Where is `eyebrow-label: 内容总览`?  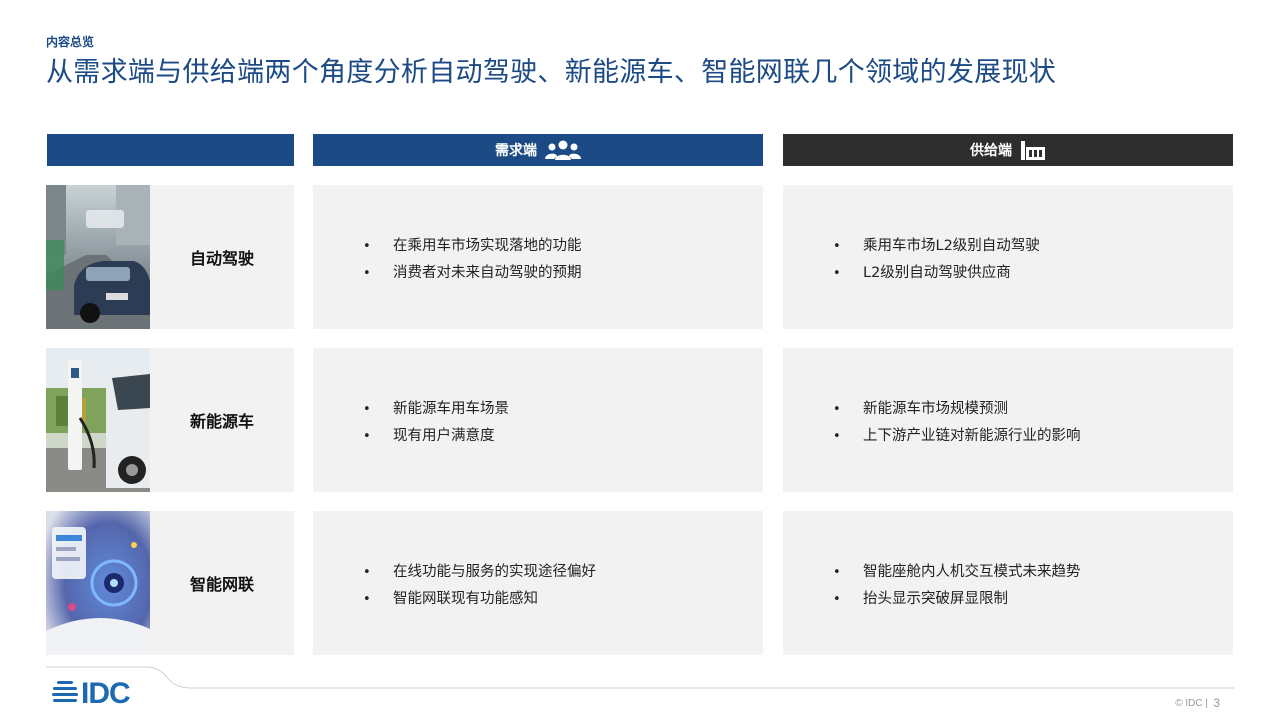 eyebrow-label: 内容总览 is located at coordinates (70, 42).